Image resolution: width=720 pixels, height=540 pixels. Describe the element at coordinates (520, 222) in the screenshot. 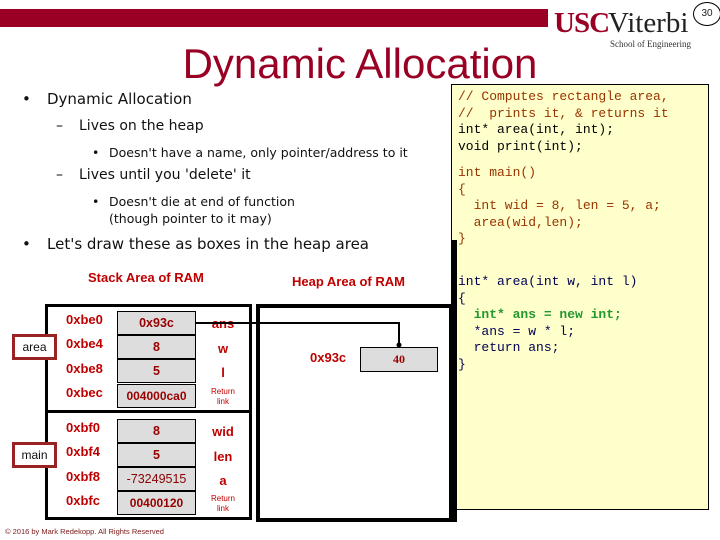

I see `code-line: area(wid,len);` at that location.